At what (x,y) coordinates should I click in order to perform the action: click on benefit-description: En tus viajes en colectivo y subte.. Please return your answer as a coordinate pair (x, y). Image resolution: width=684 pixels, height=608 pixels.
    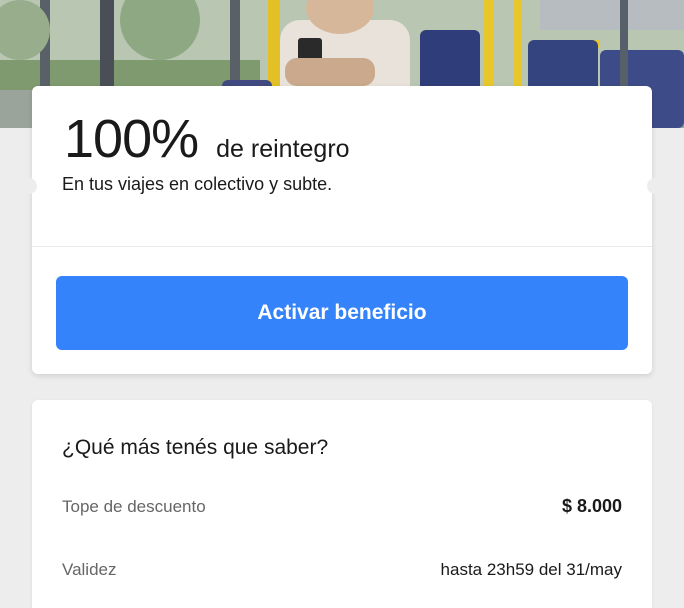
    Looking at the image, I should click on (197, 184).